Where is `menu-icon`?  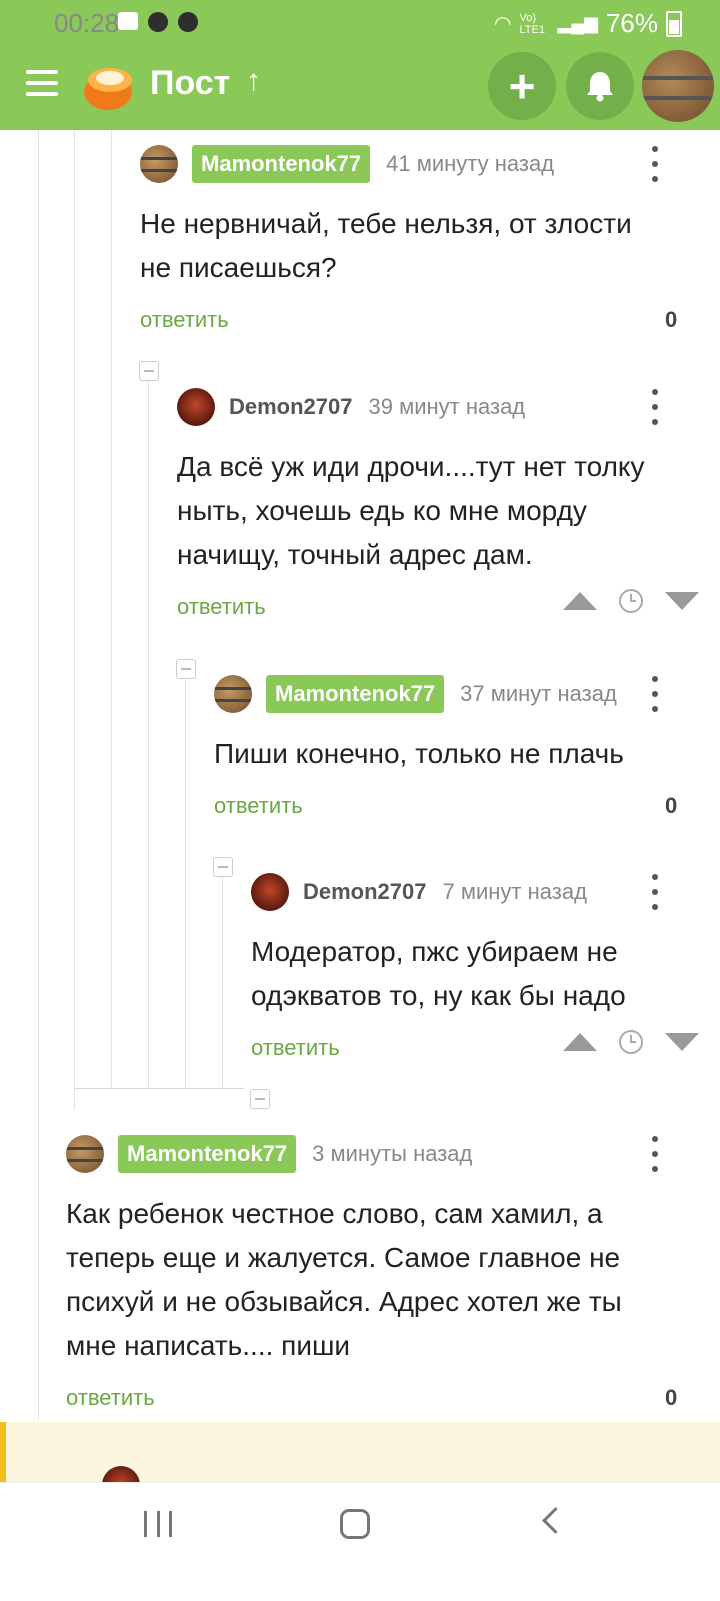
menu-icon is located at coordinates (42, 85).